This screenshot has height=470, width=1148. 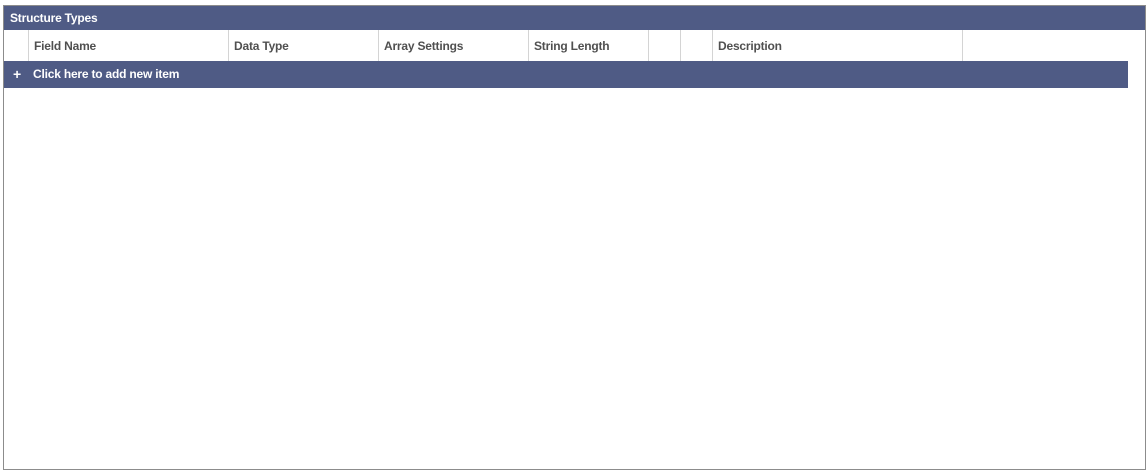 I want to click on add-new-item-row: + Click here to add new item, so click(x=566, y=74).